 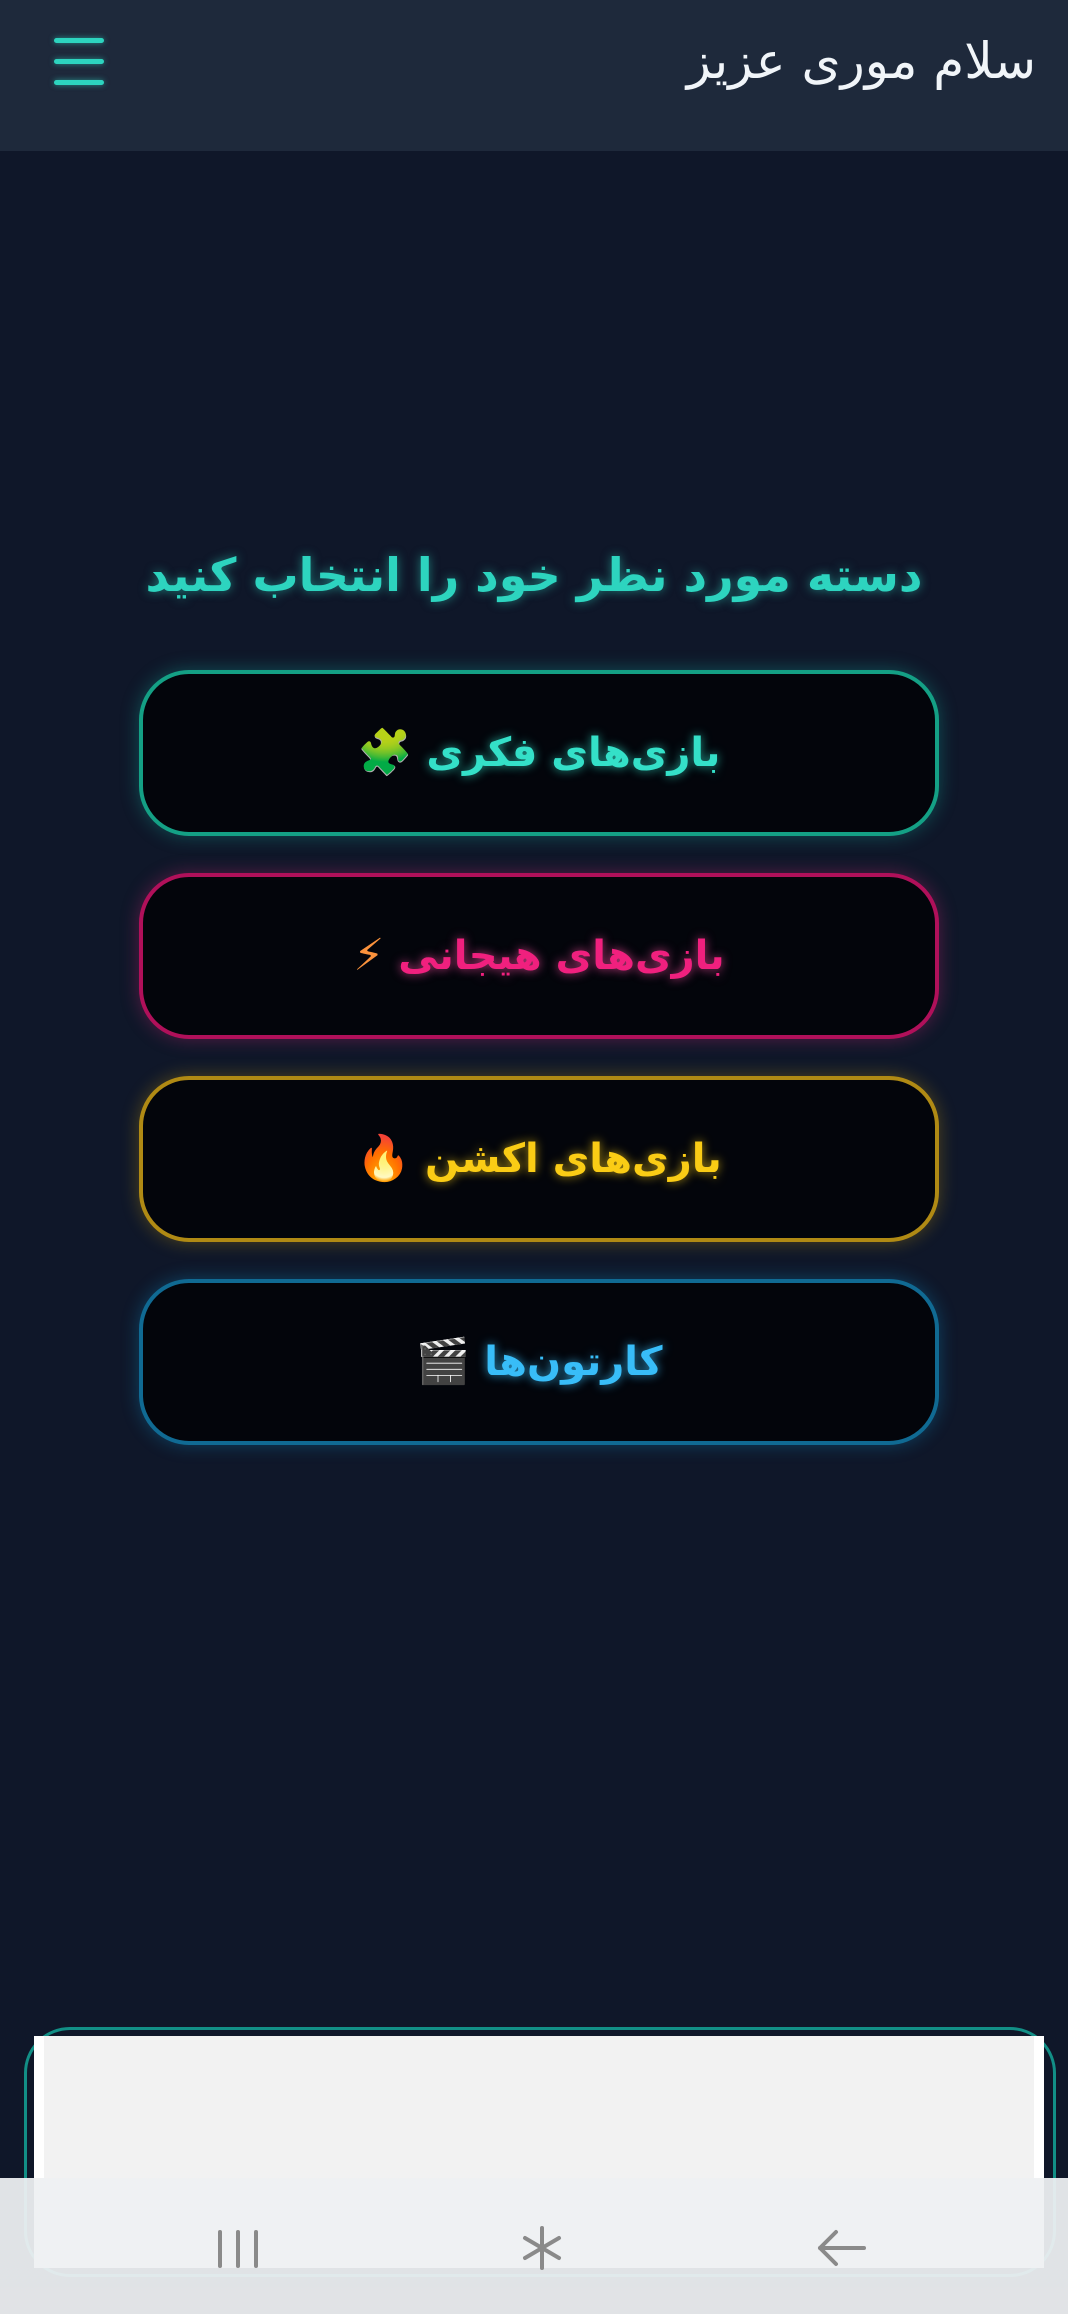 What do you see at coordinates (573, 753) in the screenshot?
I see `category-label: بازی‌های فکری` at bounding box center [573, 753].